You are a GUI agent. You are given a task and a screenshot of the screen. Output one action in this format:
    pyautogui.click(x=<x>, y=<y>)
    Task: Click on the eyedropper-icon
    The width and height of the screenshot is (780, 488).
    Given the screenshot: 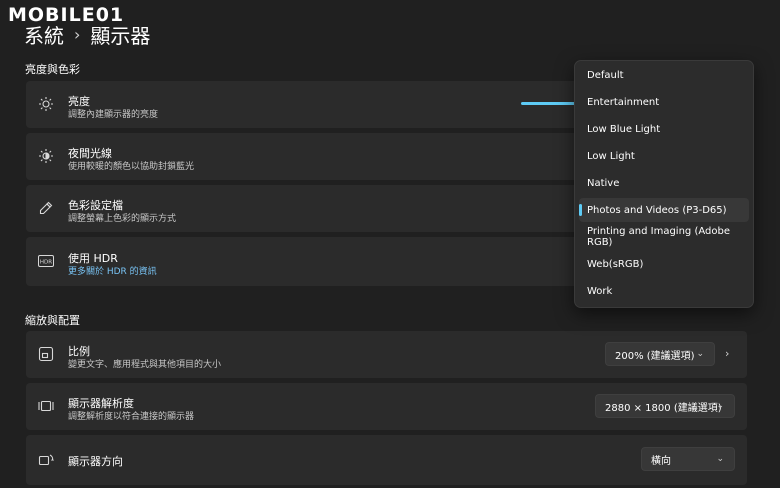 What is the action you would take?
    pyautogui.click(x=46, y=208)
    